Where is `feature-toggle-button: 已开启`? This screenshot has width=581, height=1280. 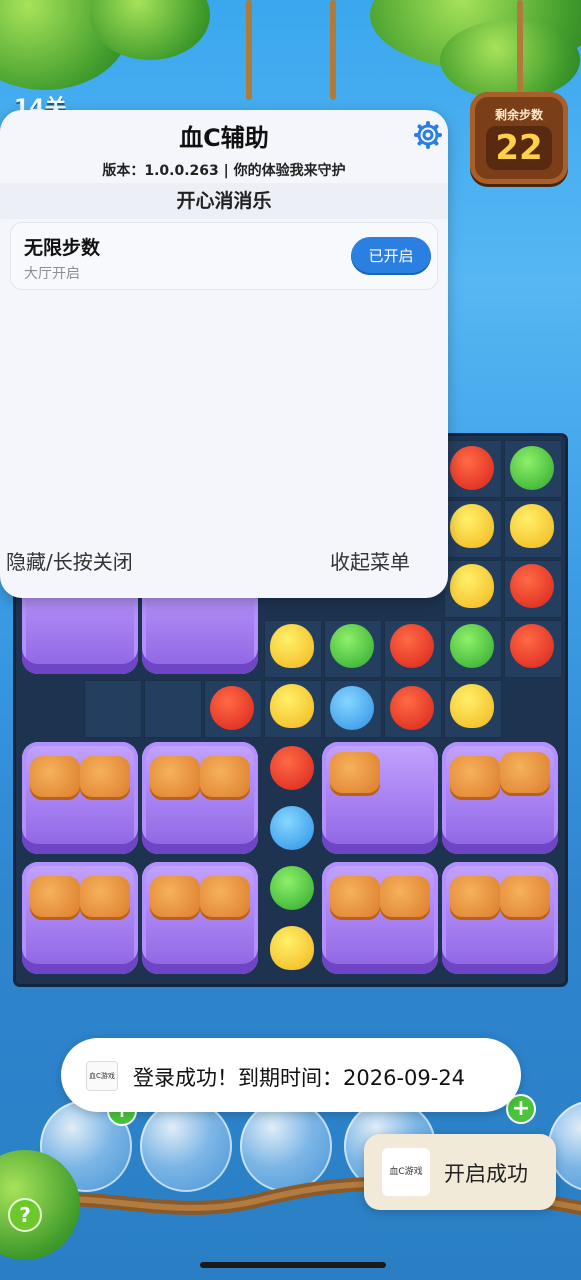
feature-toggle-button: 已开启 is located at coordinates (391, 256).